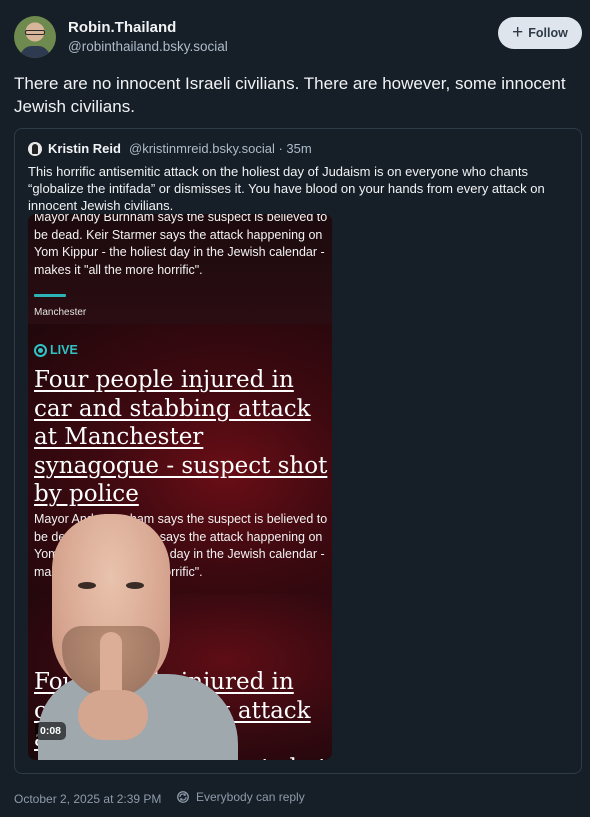 The width and height of the screenshot is (590, 817). What do you see at coordinates (35, 52) in the screenshot?
I see `avatar-shirt` at bounding box center [35, 52].